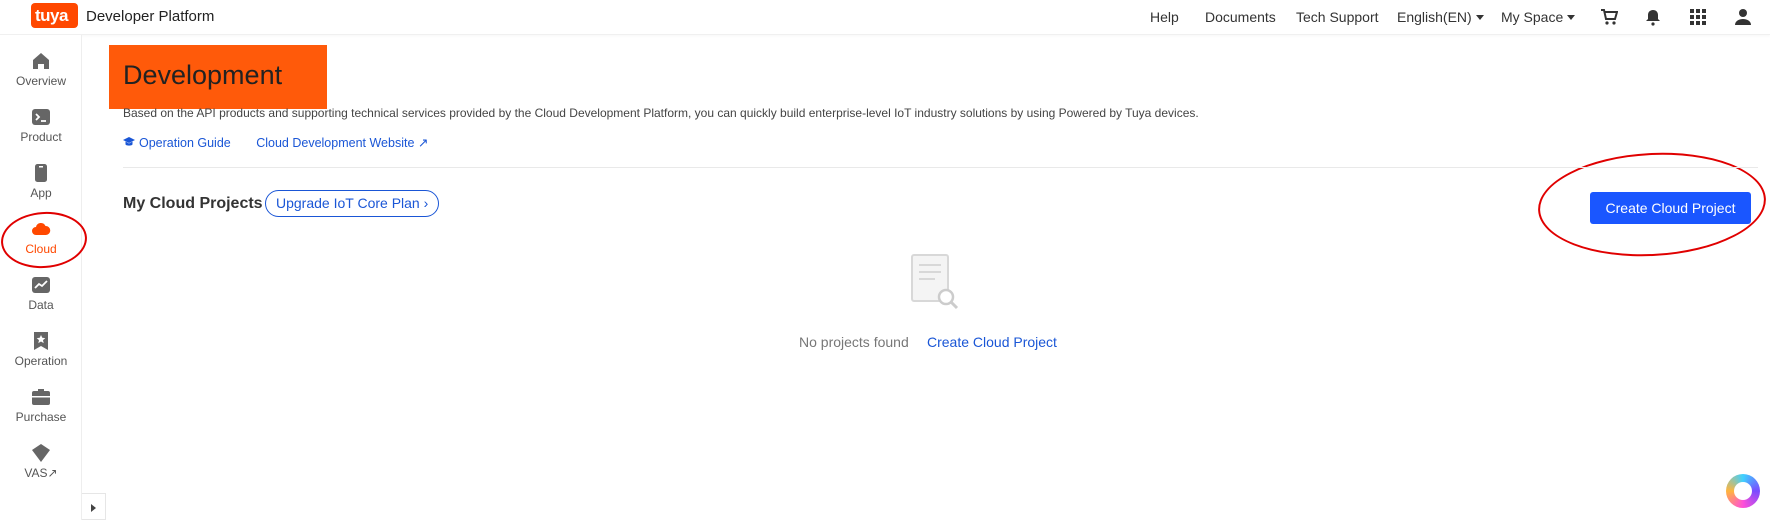  I want to click on my-space-menu: My Space, so click(1538, 17).